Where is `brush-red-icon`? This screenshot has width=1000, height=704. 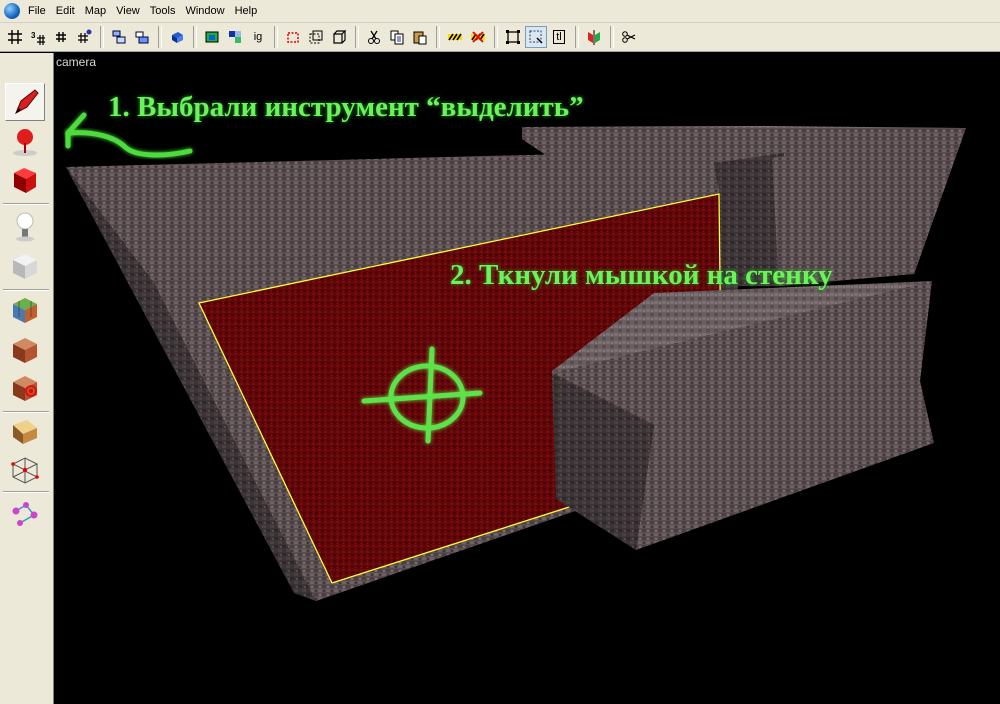 brush-red-icon is located at coordinates (25, 180).